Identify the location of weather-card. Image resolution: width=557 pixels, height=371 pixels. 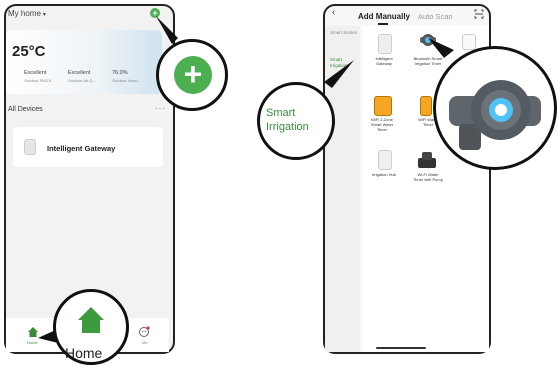
(84, 62).